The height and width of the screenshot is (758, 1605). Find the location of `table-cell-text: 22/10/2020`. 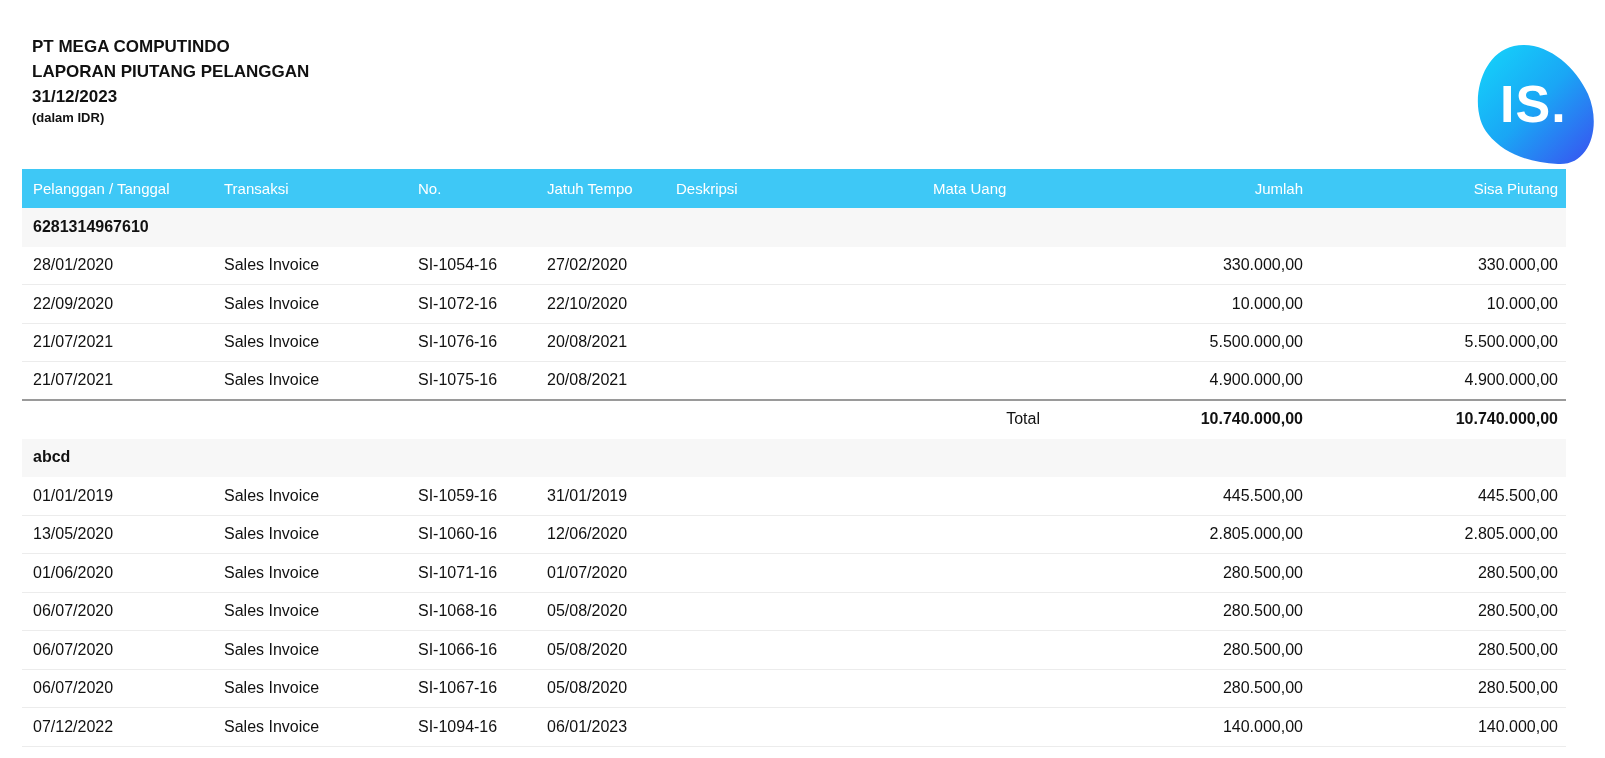

table-cell-text: 22/10/2020 is located at coordinates (587, 303).